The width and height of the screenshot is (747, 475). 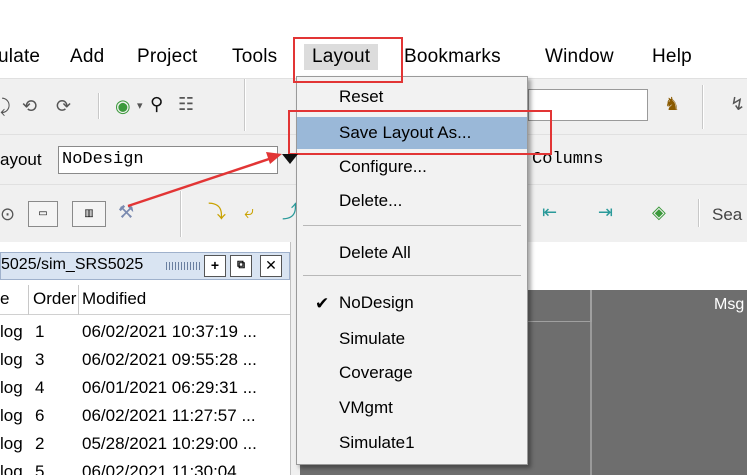 I want to click on annotation-arrow, so click(x=212, y=180).